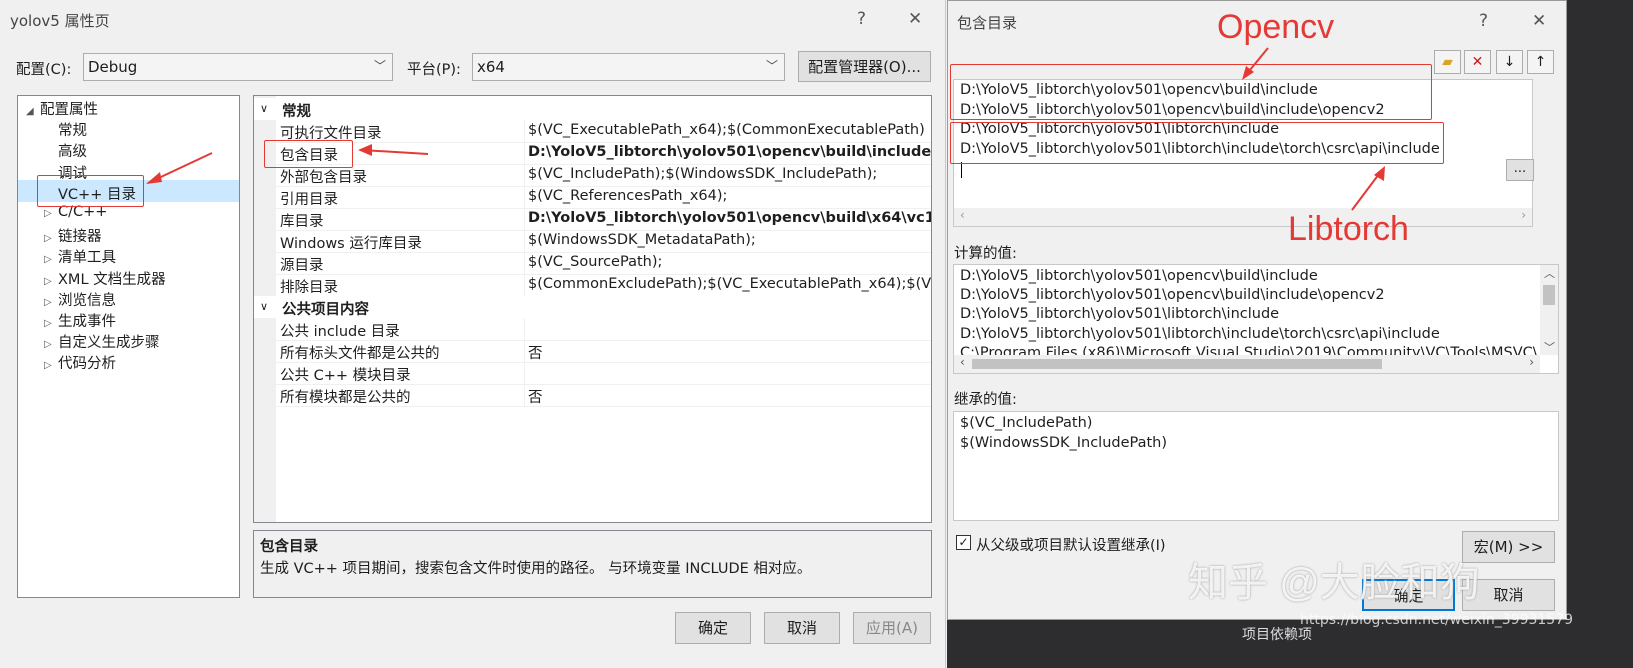 This screenshot has width=1633, height=668. I want to click on watermark-zhihu: 知乎 @大脸和狗, so click(1334, 583).